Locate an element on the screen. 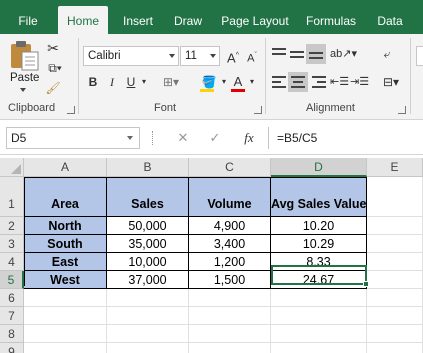 This screenshot has height=353, width=423. row-header-5: 5 is located at coordinates (12, 280).